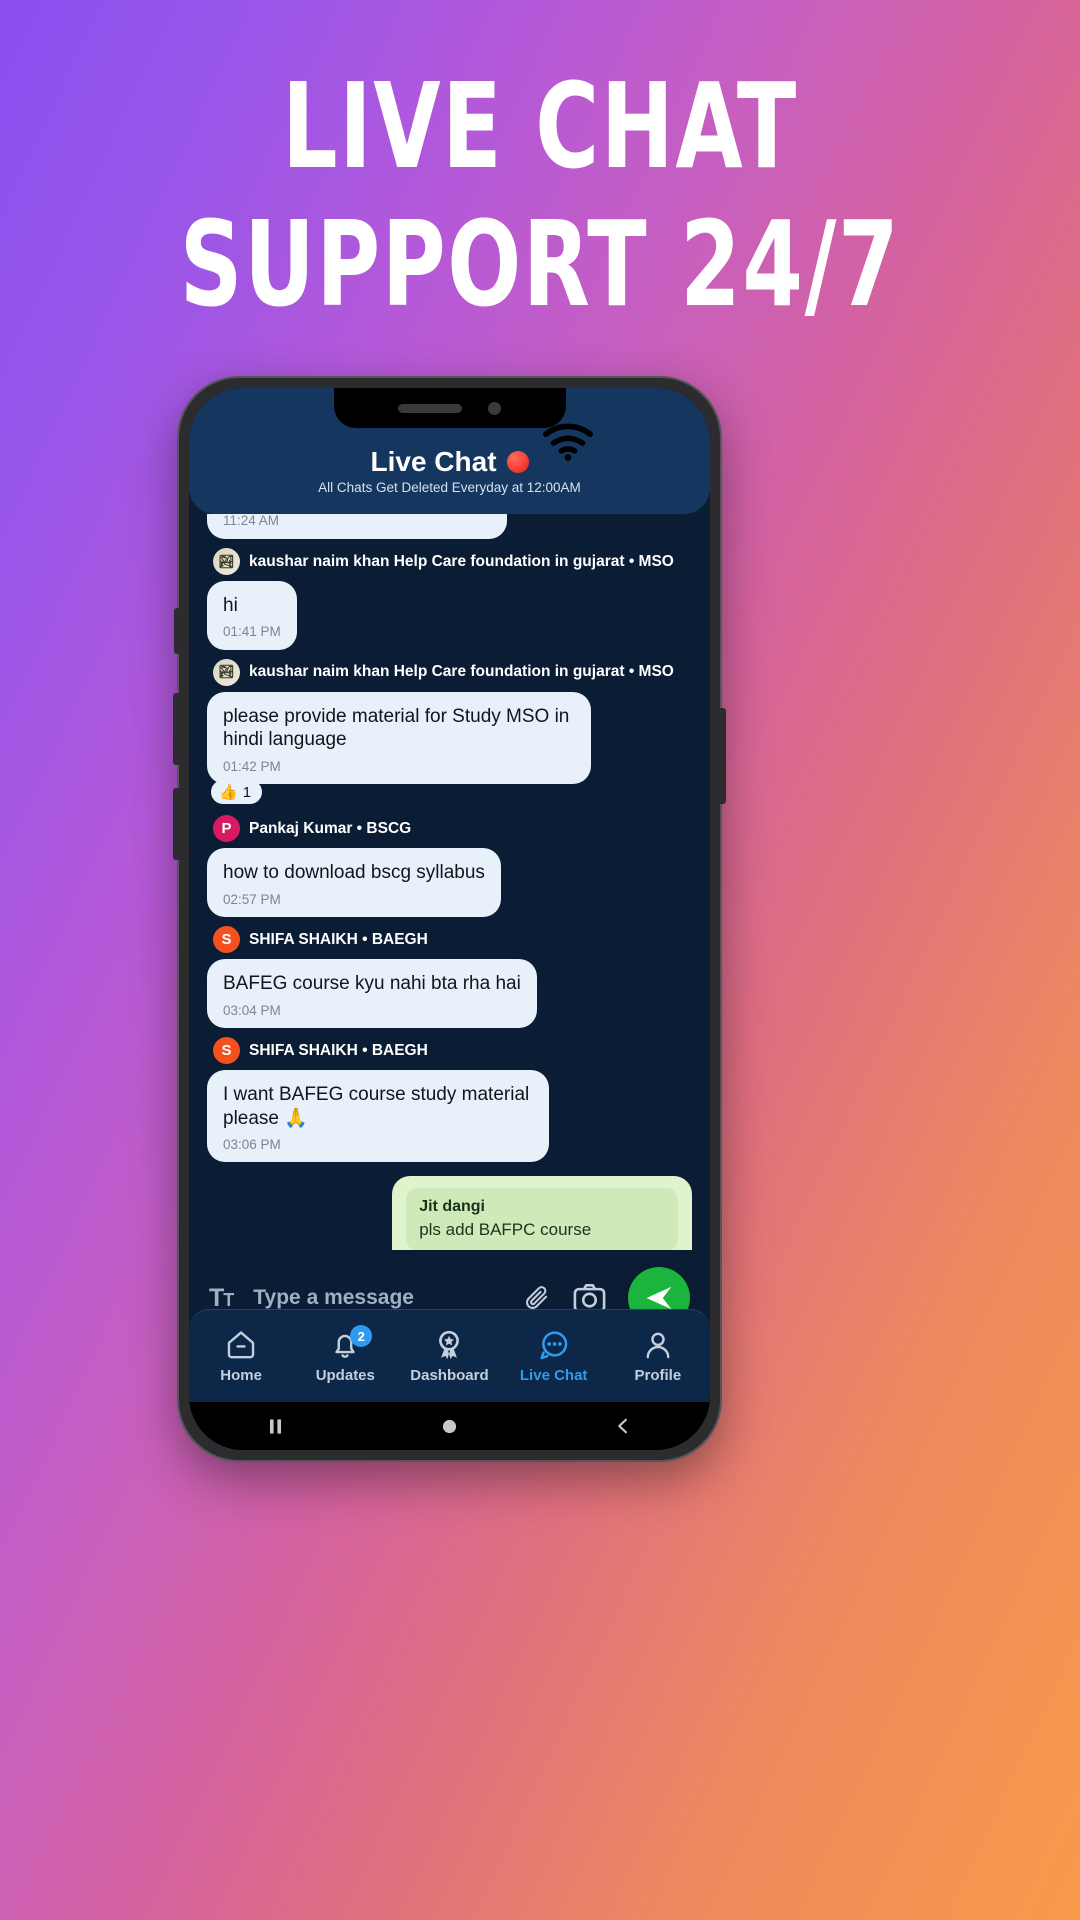  I want to click on nav-item-dashboard: Dashboard, so click(449, 1356).